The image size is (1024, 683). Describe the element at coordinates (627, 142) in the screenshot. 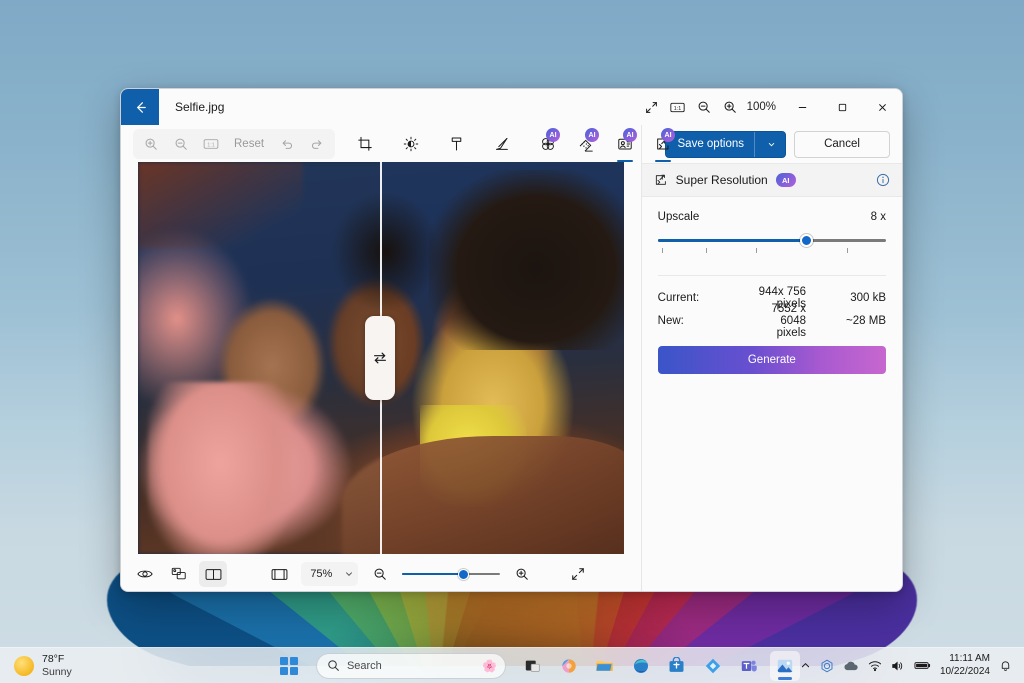

I see `remove-background-icon: AI` at that location.